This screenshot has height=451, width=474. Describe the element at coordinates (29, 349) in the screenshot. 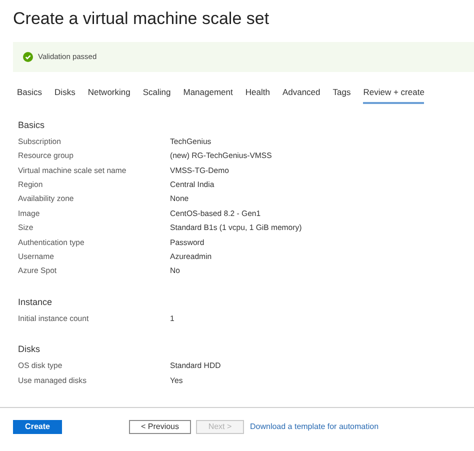

I see `section-heading: Disks` at that location.